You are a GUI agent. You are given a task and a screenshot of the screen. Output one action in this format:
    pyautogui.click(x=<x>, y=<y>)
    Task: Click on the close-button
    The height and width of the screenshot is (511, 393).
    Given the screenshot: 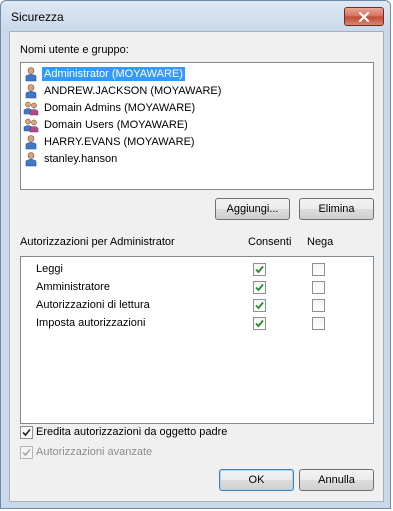 What is the action you would take?
    pyautogui.click(x=364, y=16)
    